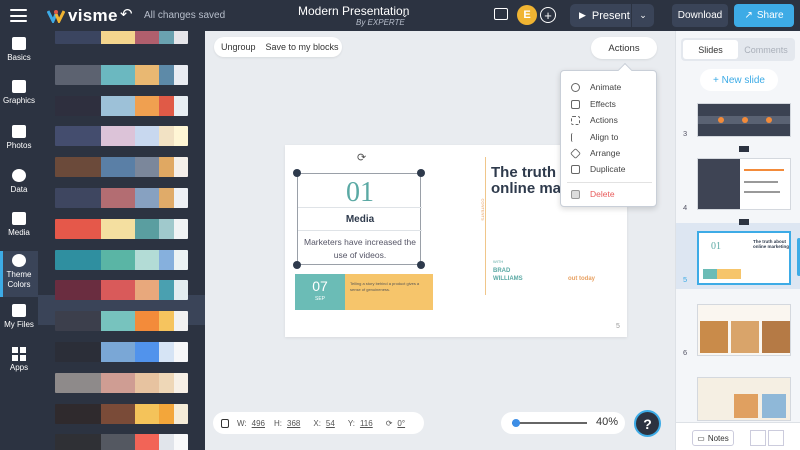 The image size is (800, 450). I want to click on slide-thumb-5: 01 The truth about online marketing, so click(744, 258).